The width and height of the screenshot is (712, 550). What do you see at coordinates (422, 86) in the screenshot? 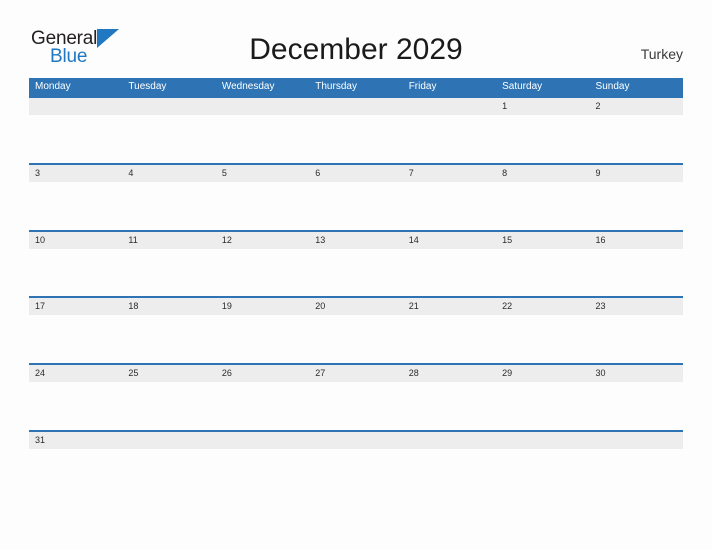
I see `weekday-header-friday: Friday` at bounding box center [422, 86].